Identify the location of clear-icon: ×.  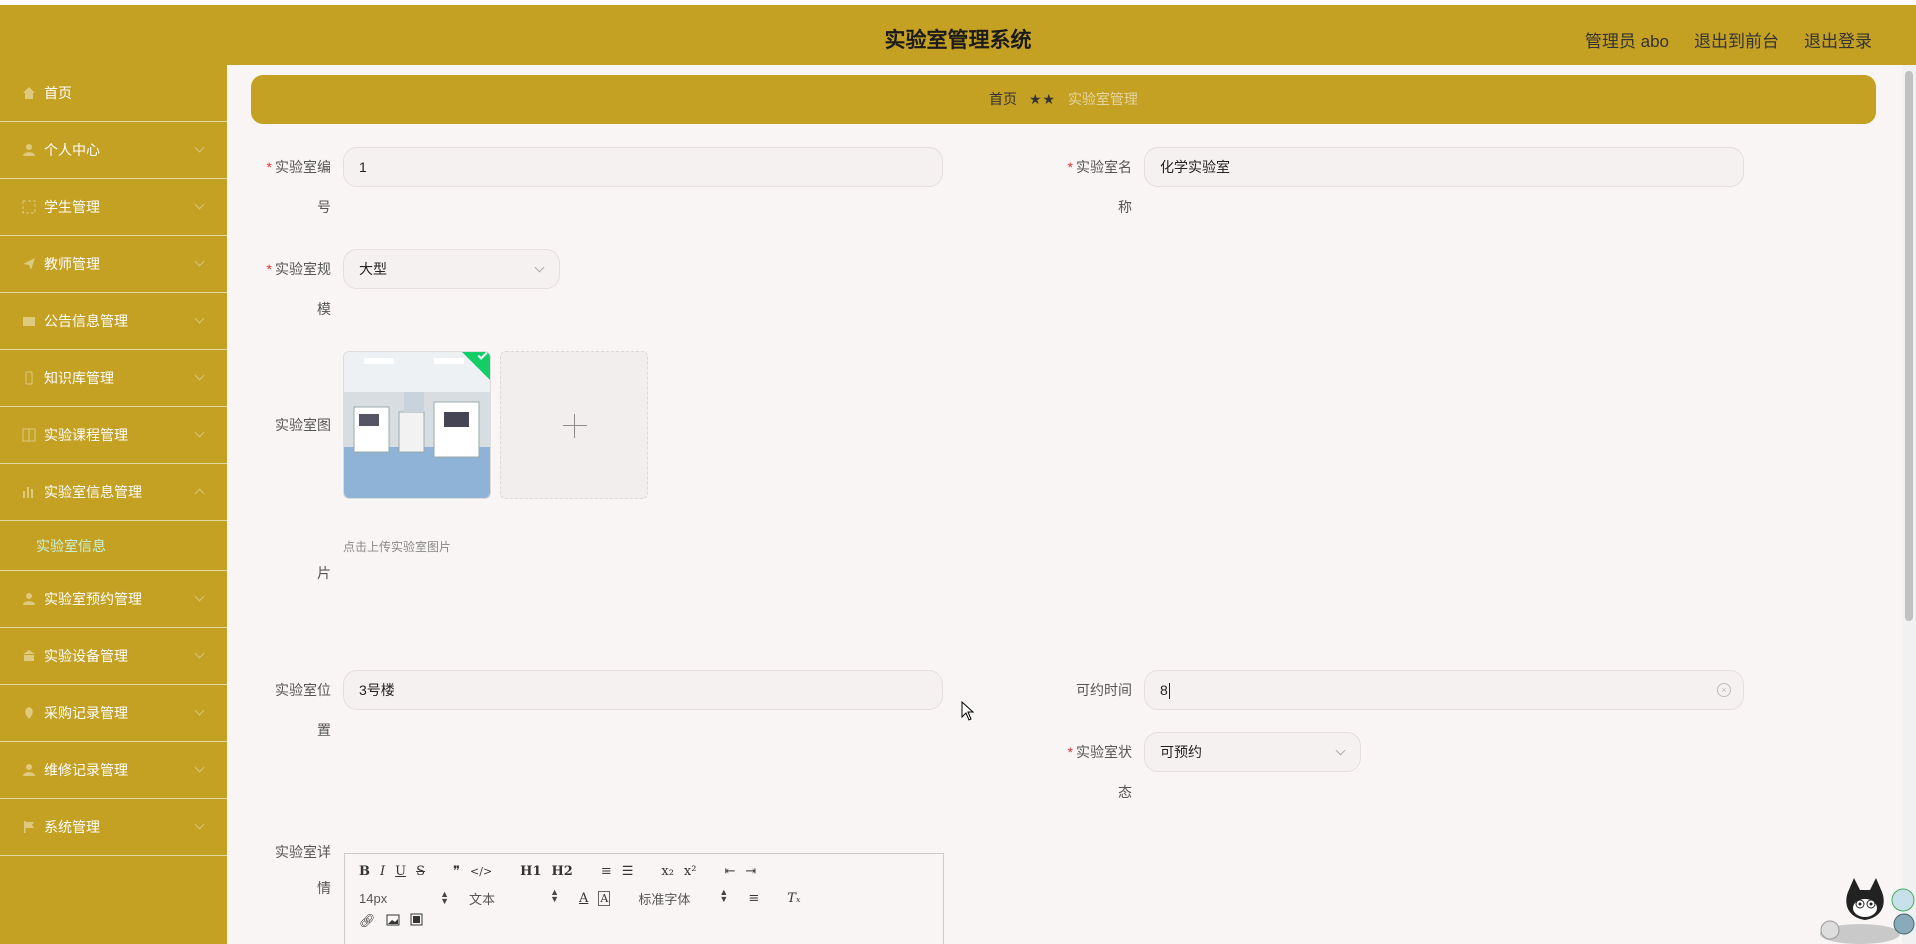
(1724, 690).